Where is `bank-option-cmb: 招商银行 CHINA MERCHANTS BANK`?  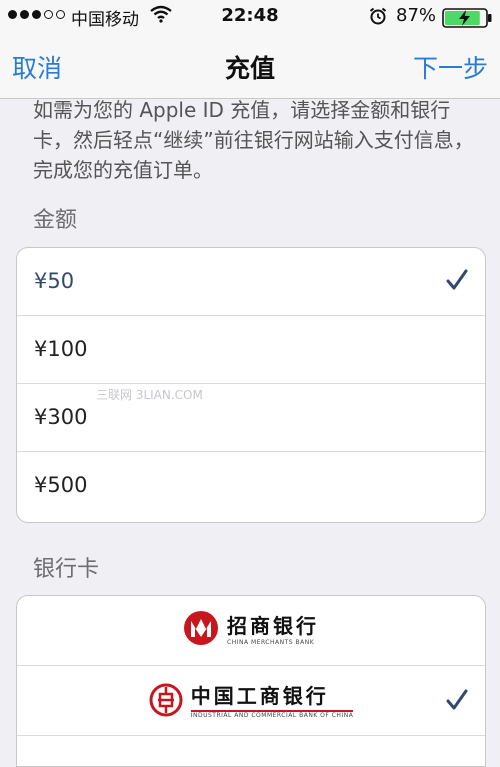 bank-option-cmb: 招商银行 CHINA MERCHANTS BANK is located at coordinates (251, 631).